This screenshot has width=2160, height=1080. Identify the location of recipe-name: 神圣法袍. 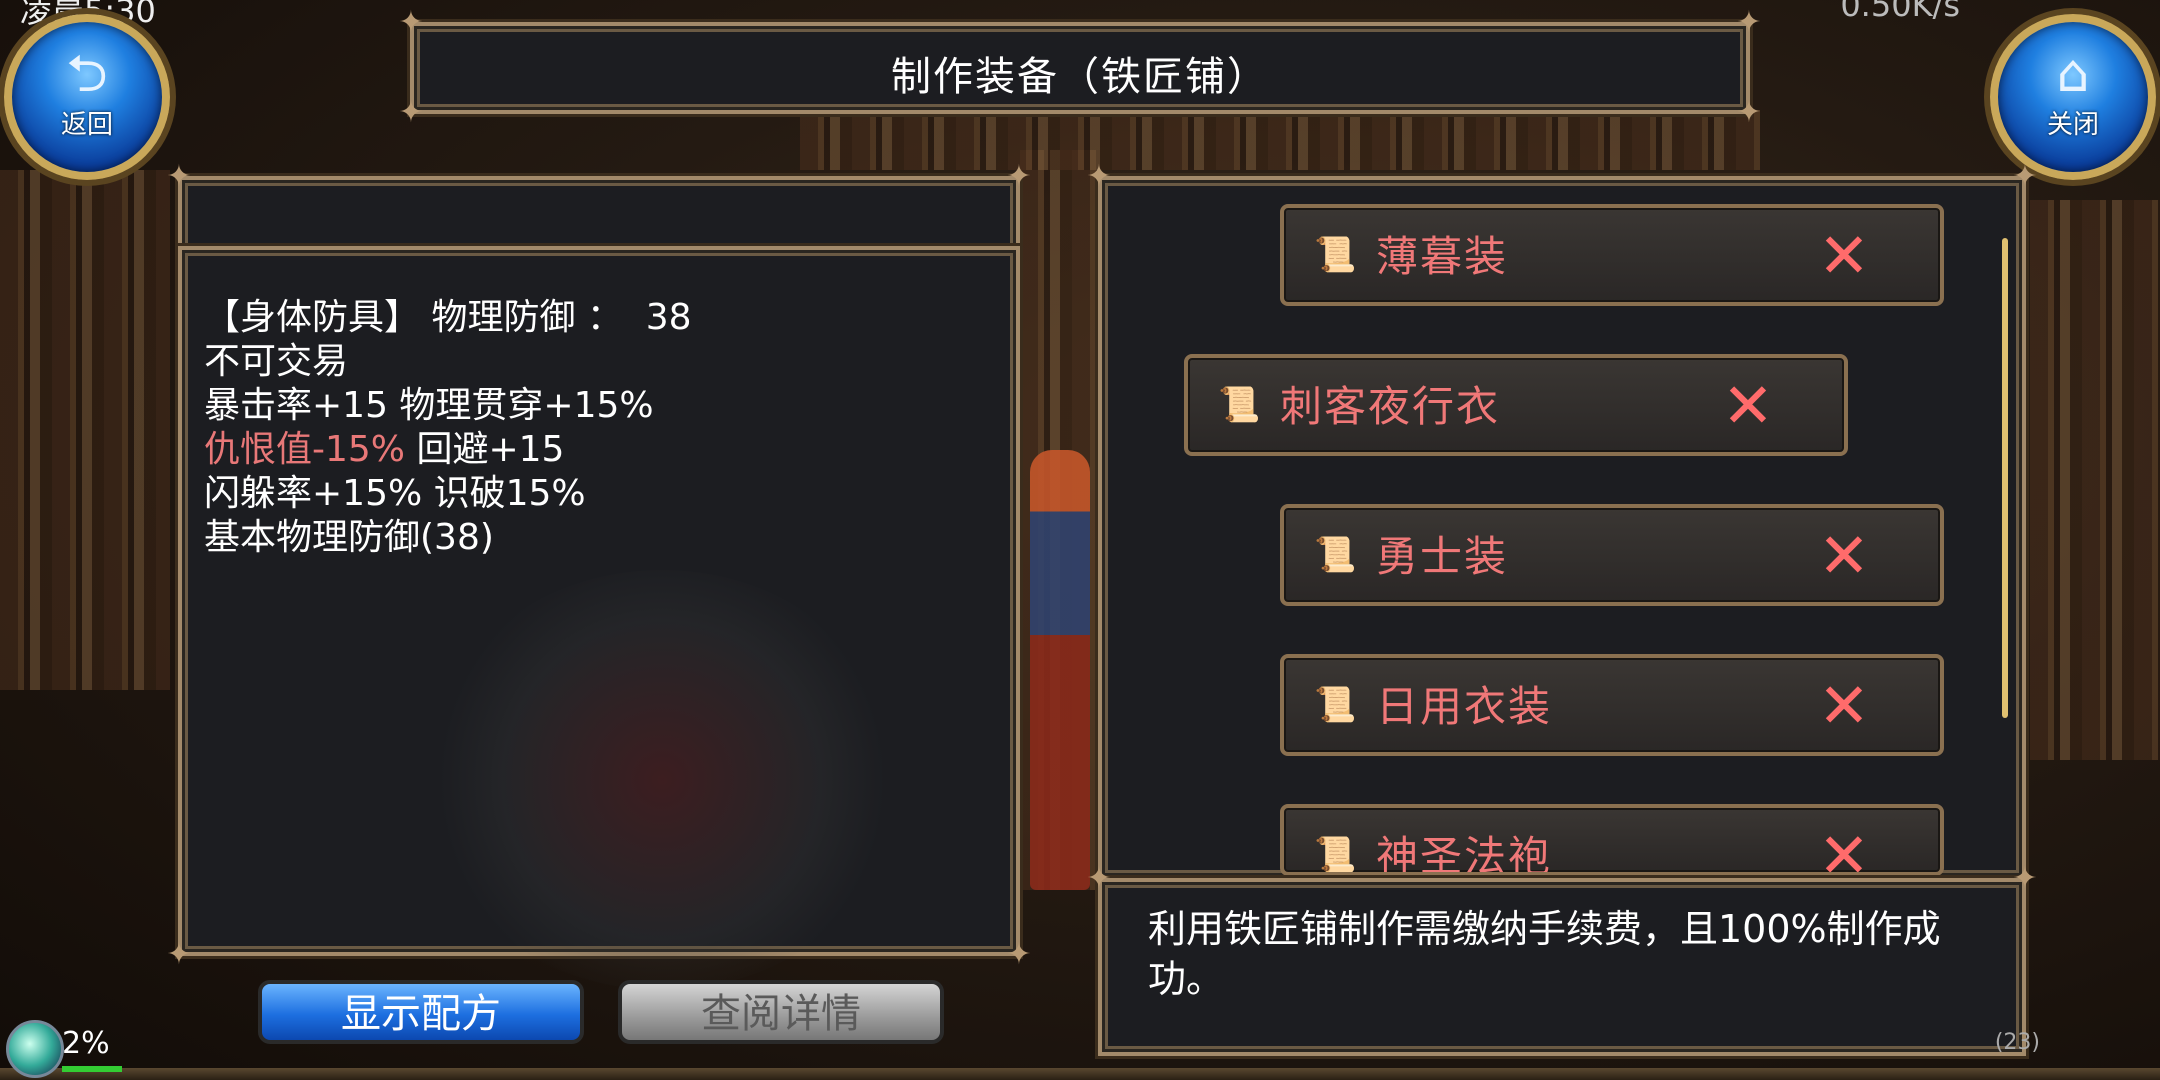
(1464, 854).